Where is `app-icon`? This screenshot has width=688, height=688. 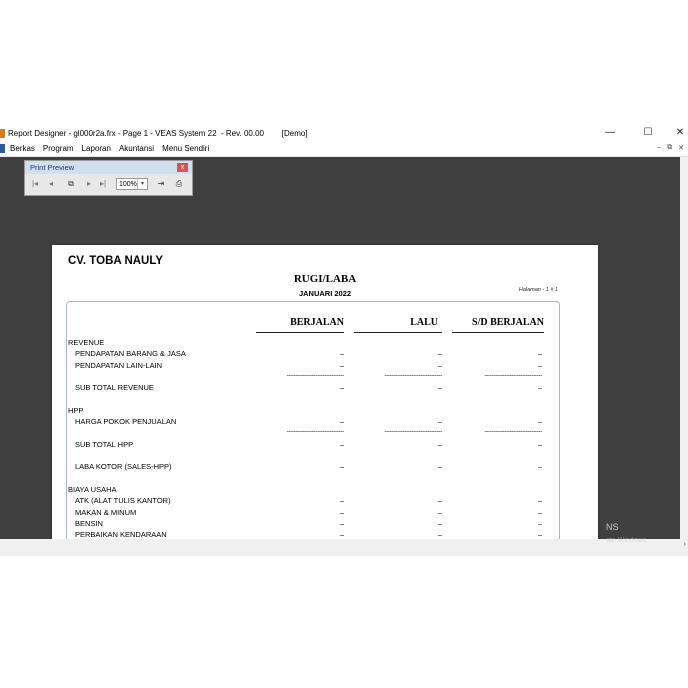
app-icon is located at coordinates (2, 133).